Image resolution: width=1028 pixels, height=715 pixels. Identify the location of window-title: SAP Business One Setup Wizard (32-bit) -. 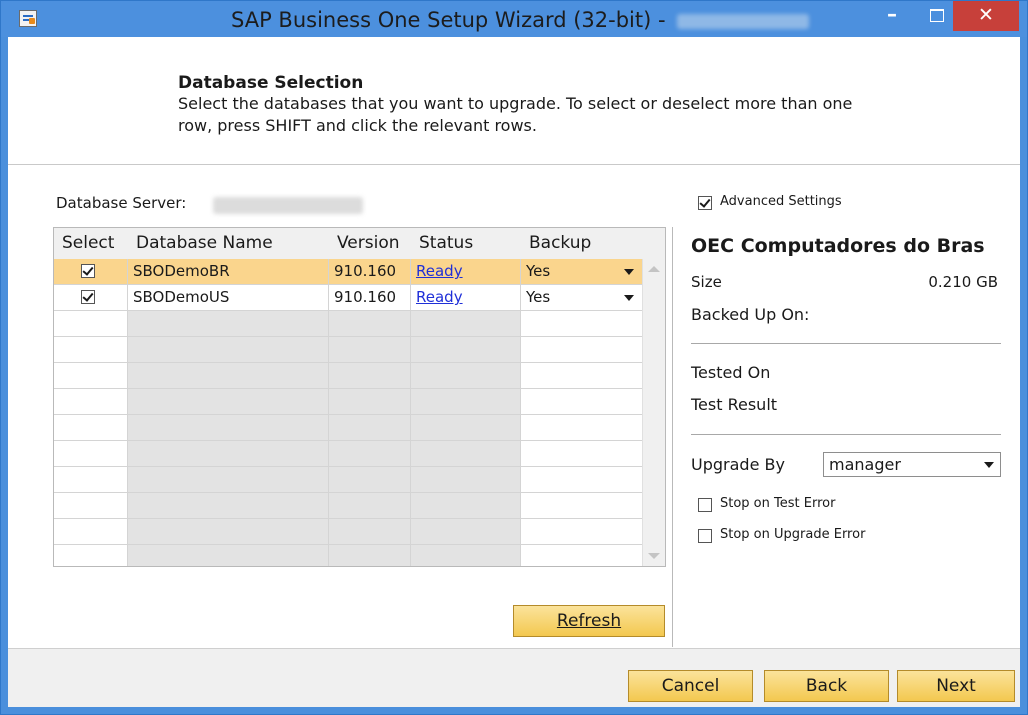
(448, 20).